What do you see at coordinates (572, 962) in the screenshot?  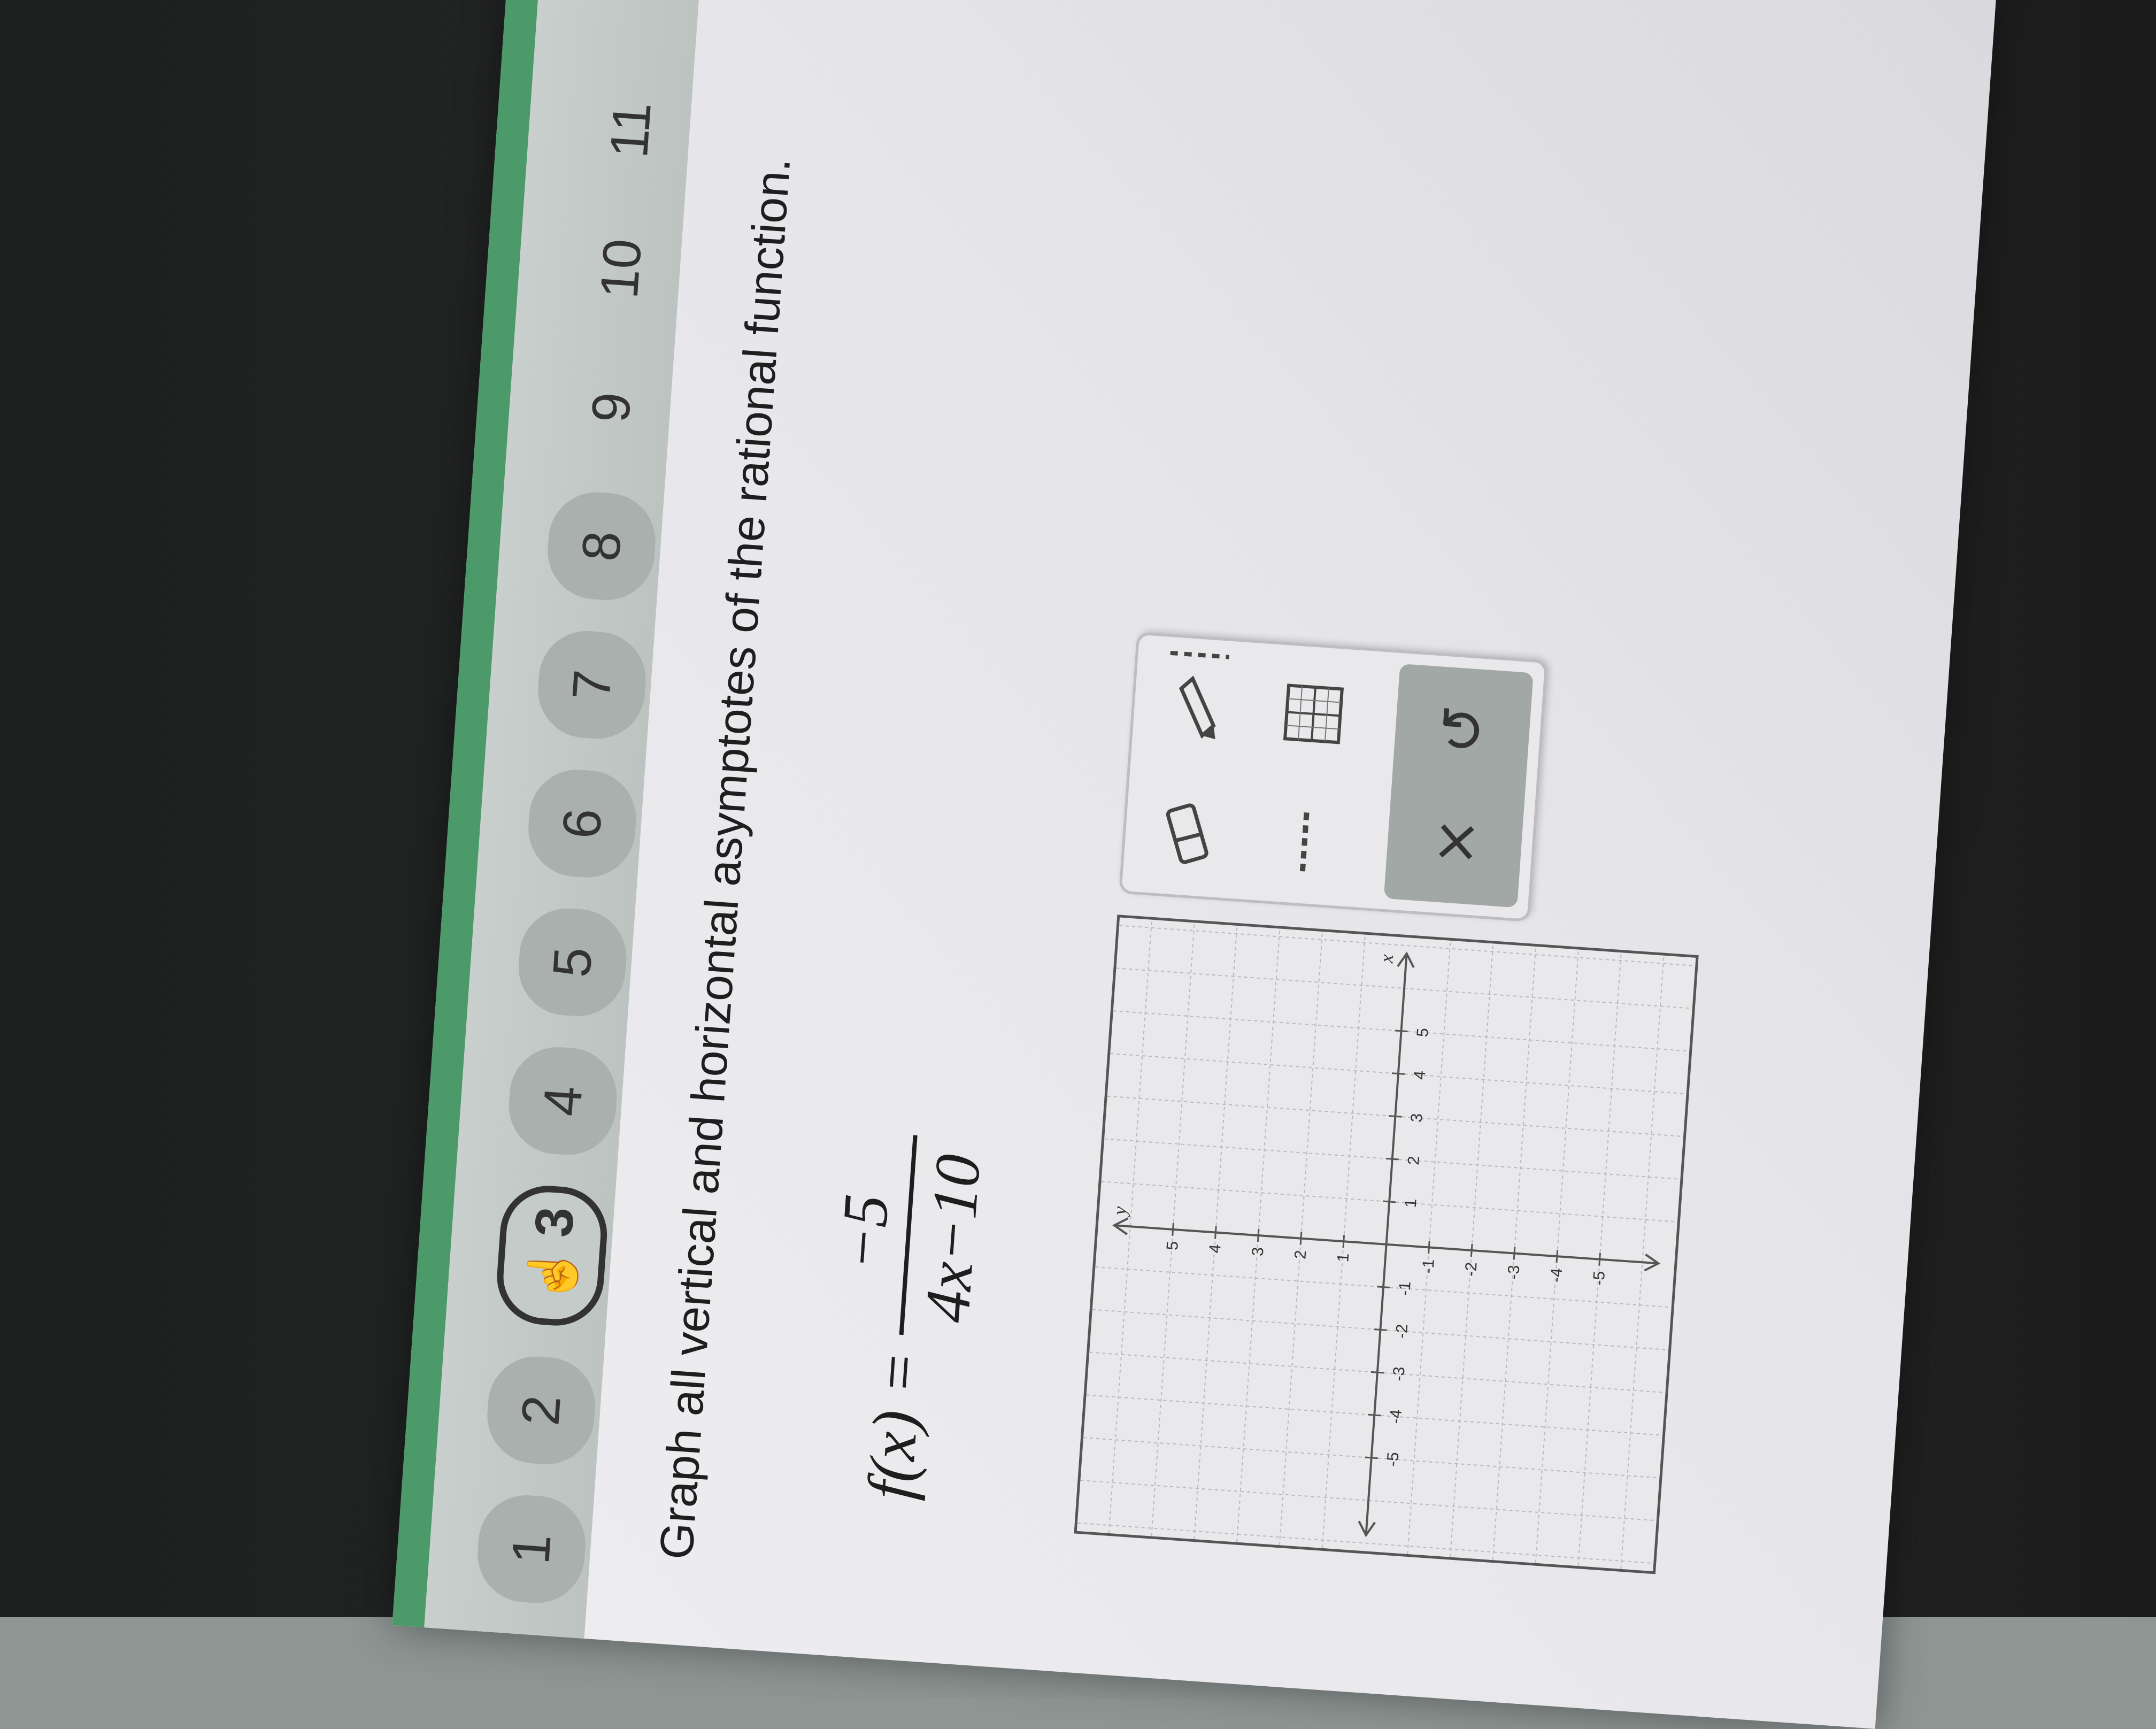 I see `question-nav-5: 5` at bounding box center [572, 962].